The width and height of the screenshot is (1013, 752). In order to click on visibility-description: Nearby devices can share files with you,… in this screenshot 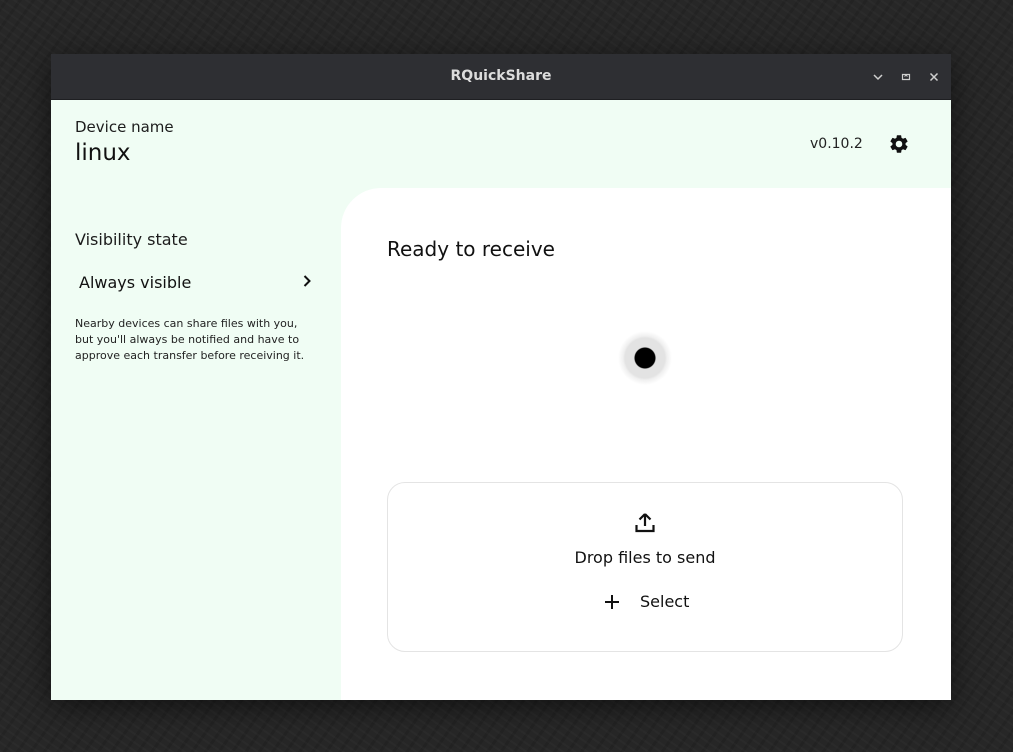, I will do `click(190, 339)`.